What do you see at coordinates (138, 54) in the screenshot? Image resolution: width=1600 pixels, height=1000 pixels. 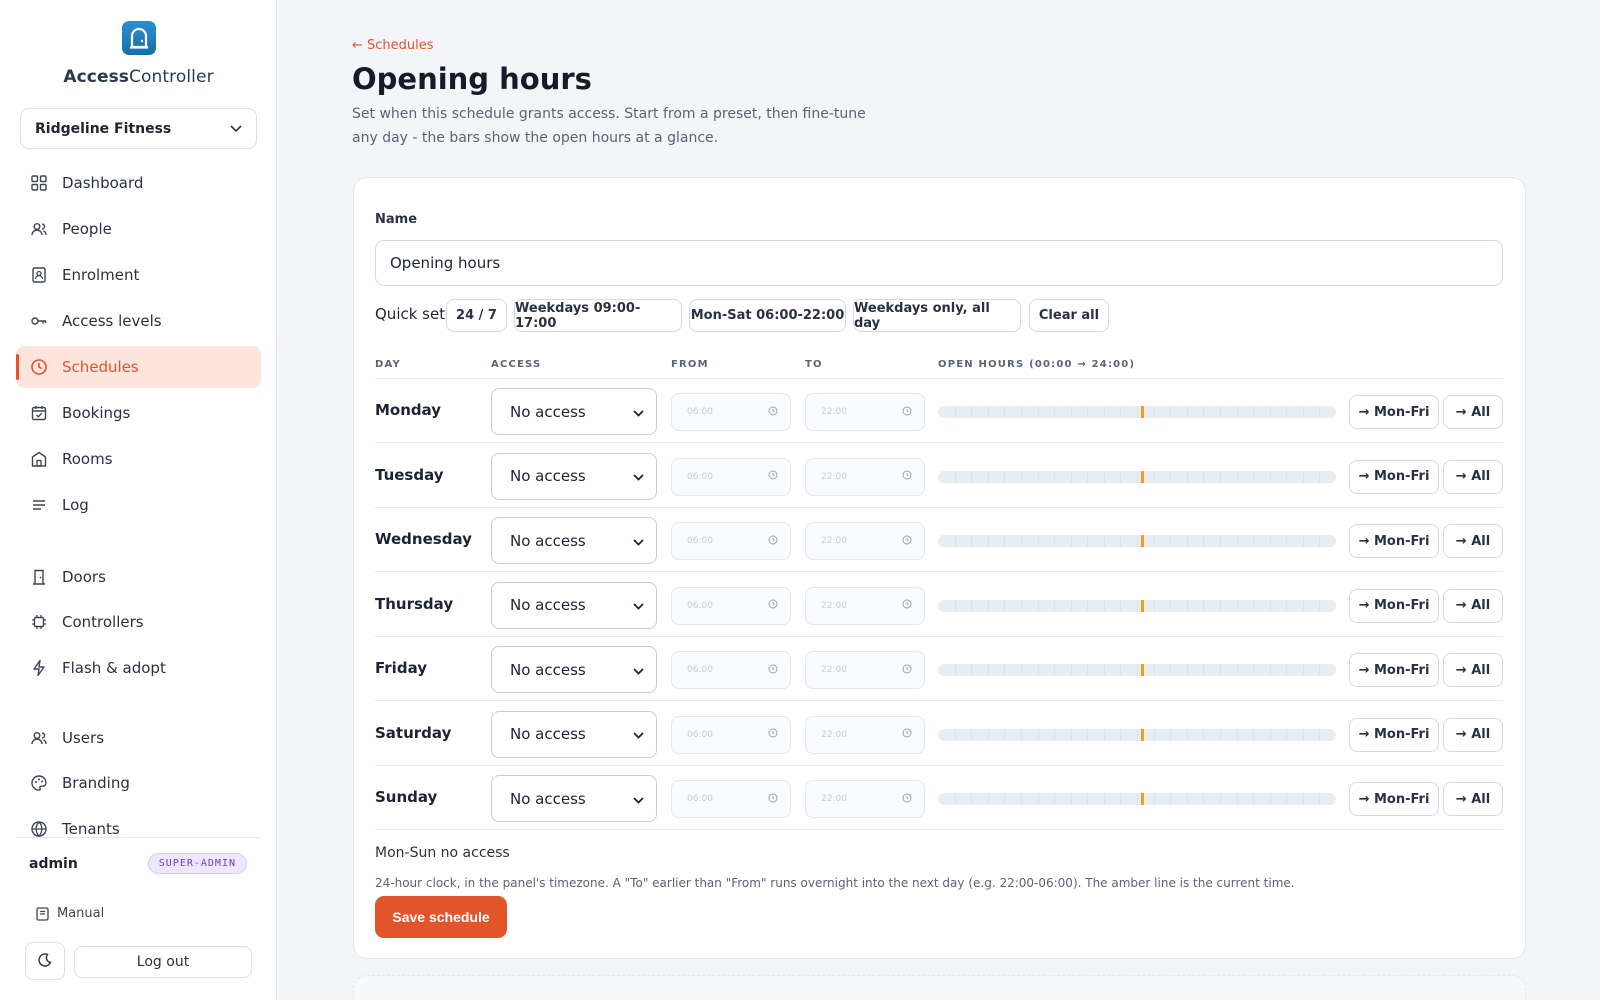 I see `app-logo: AccessController` at bounding box center [138, 54].